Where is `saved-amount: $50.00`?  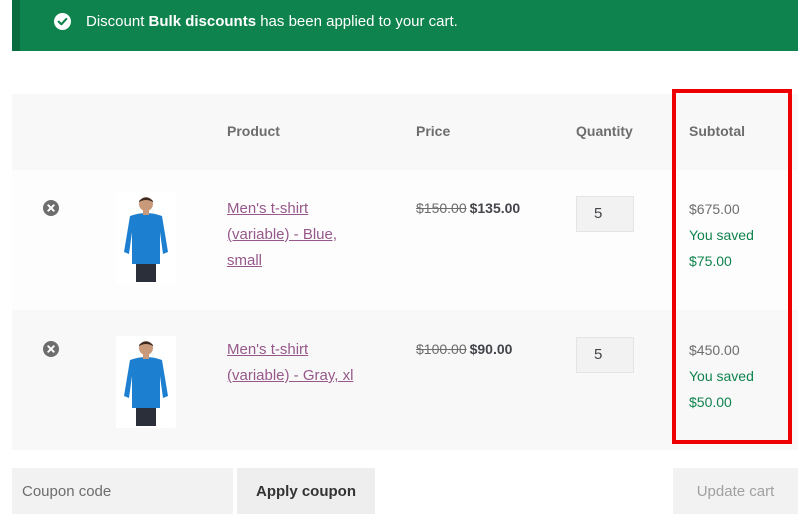
saved-amount: $50.00 is located at coordinates (710, 402).